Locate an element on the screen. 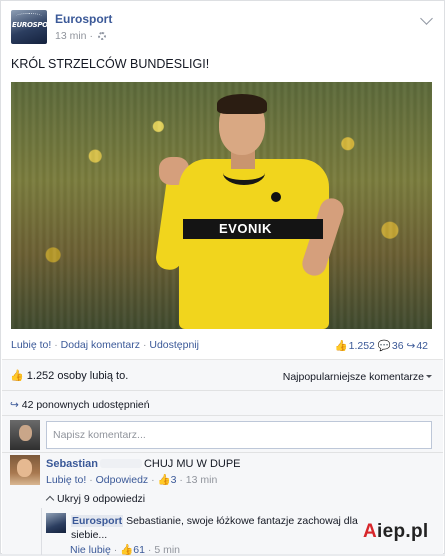  watermark-red-letter: A is located at coordinates (370, 531).